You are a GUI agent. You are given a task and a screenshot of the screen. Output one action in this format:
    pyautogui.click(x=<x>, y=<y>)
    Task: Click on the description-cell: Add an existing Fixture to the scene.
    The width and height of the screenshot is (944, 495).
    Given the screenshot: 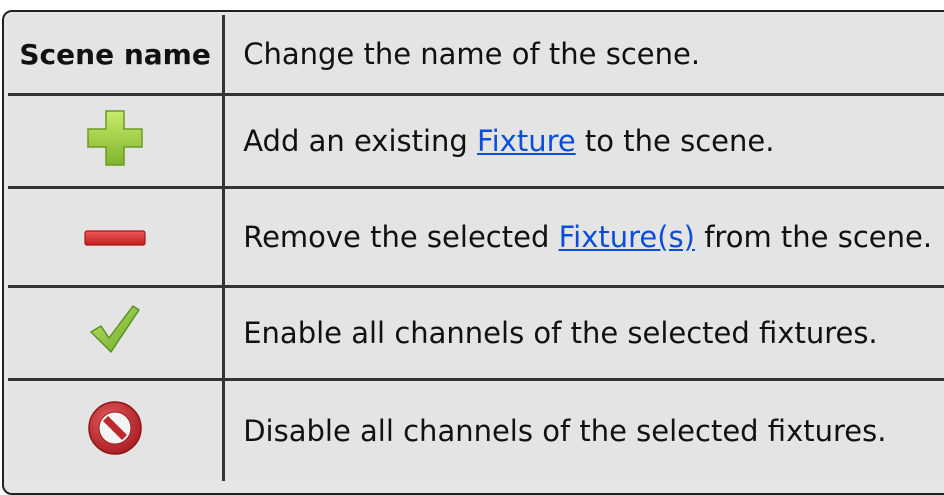 What is the action you would take?
    pyautogui.click(x=584, y=142)
    